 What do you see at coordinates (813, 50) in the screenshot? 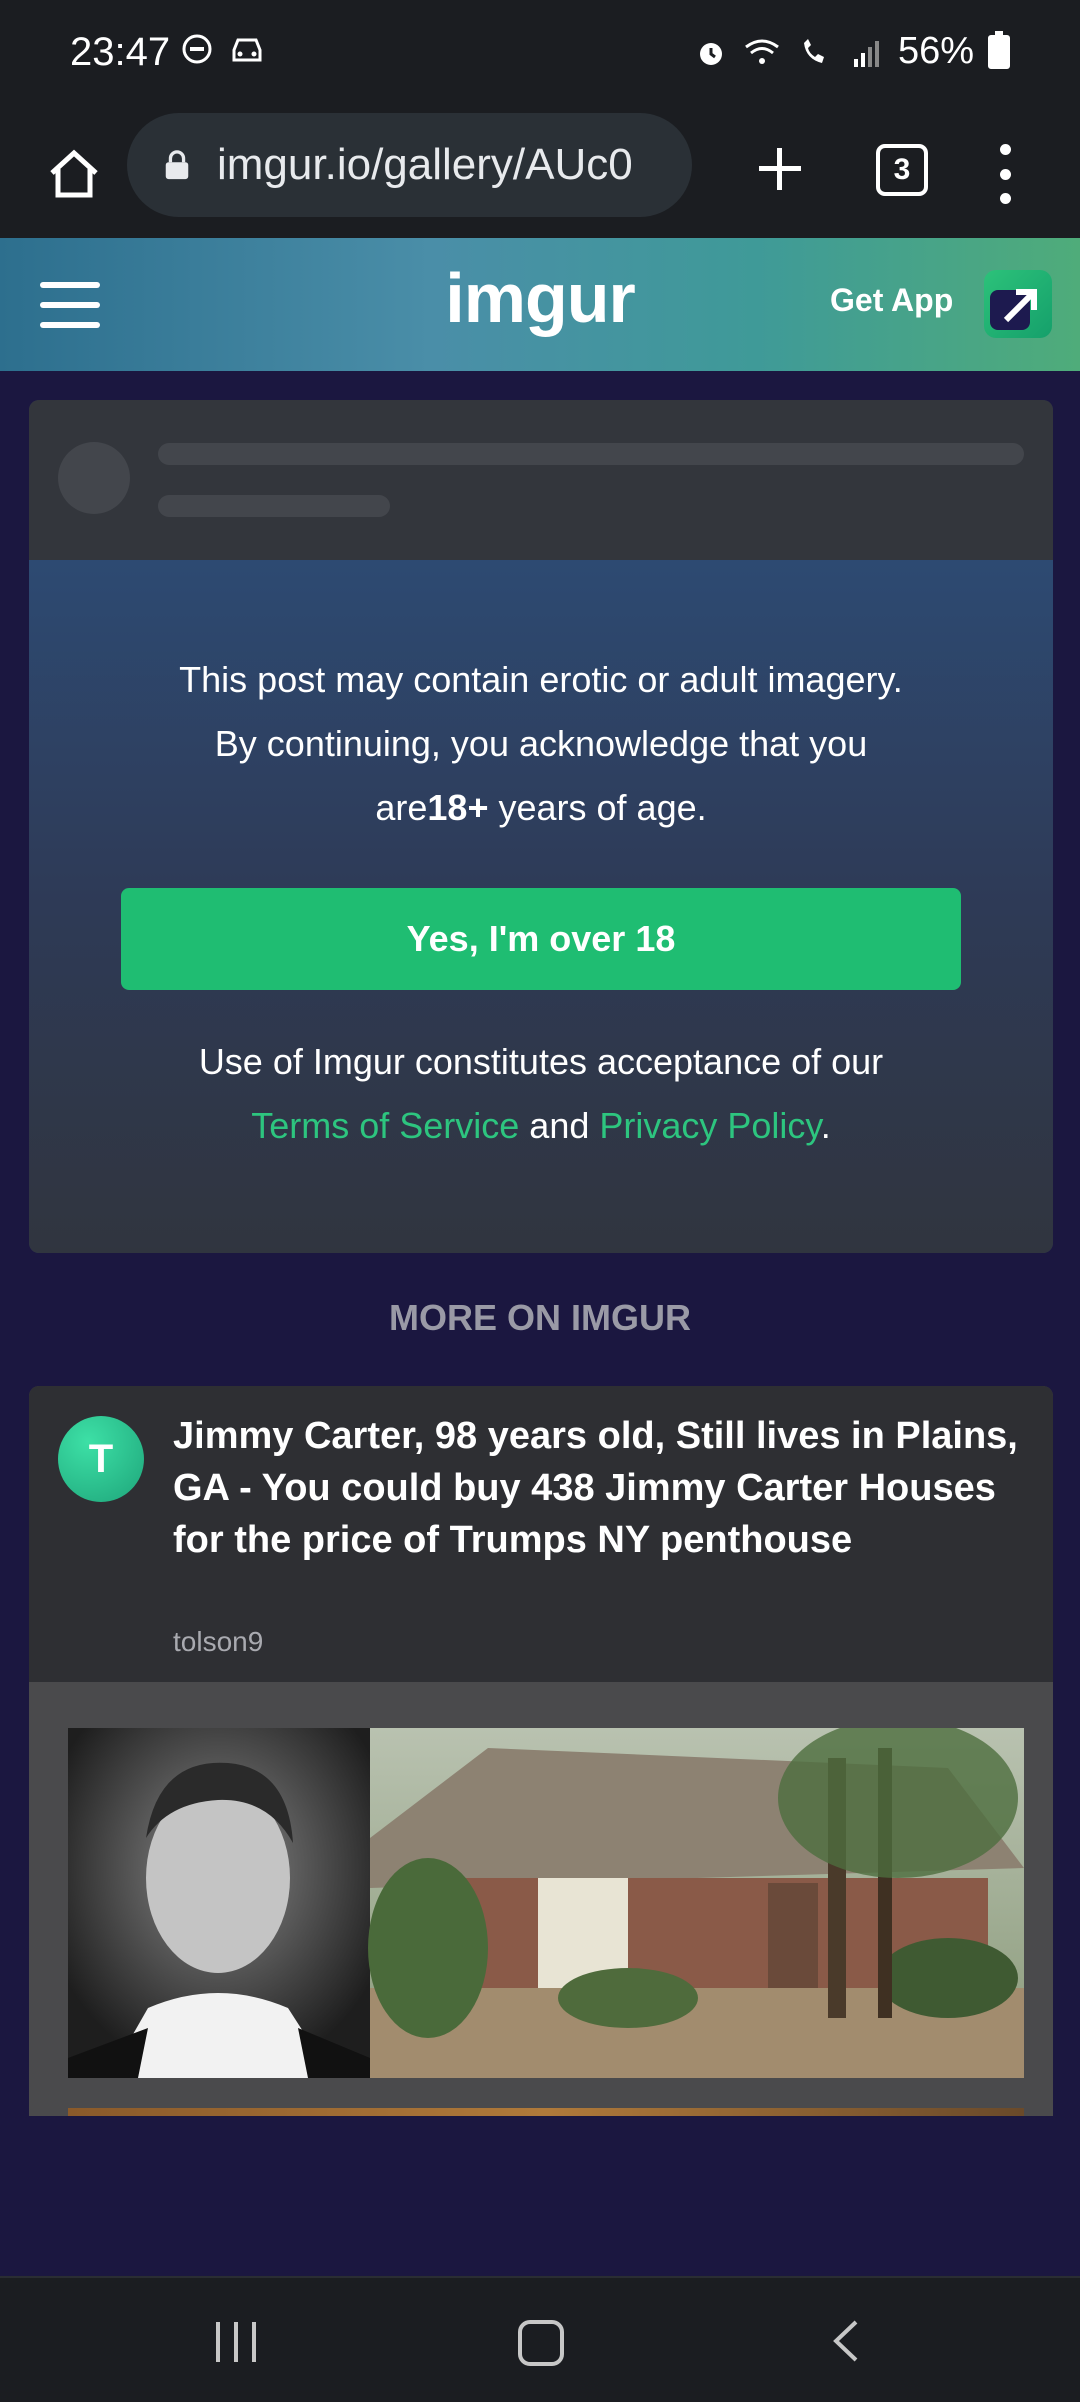
I see `wifi-calling-icon` at bounding box center [813, 50].